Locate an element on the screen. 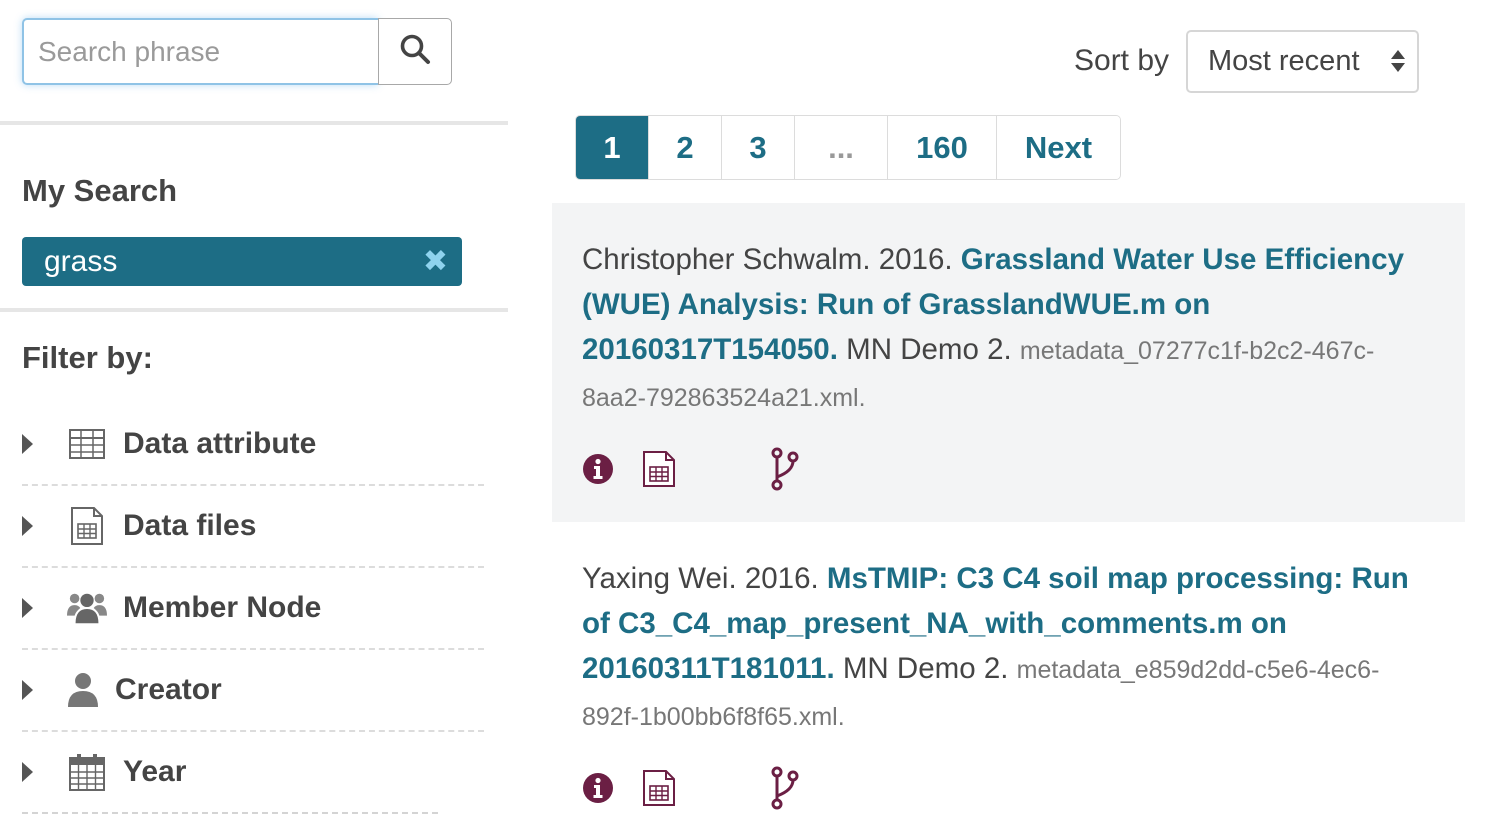 This screenshot has height=835, width=1500. table-icon is located at coordinates (87, 444).